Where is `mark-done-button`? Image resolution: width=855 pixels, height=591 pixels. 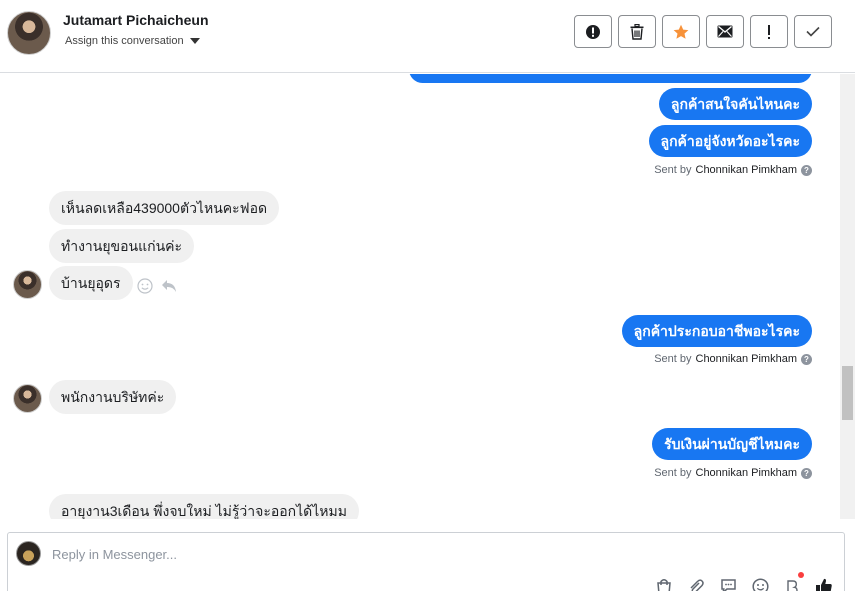
mark-done-button is located at coordinates (813, 31).